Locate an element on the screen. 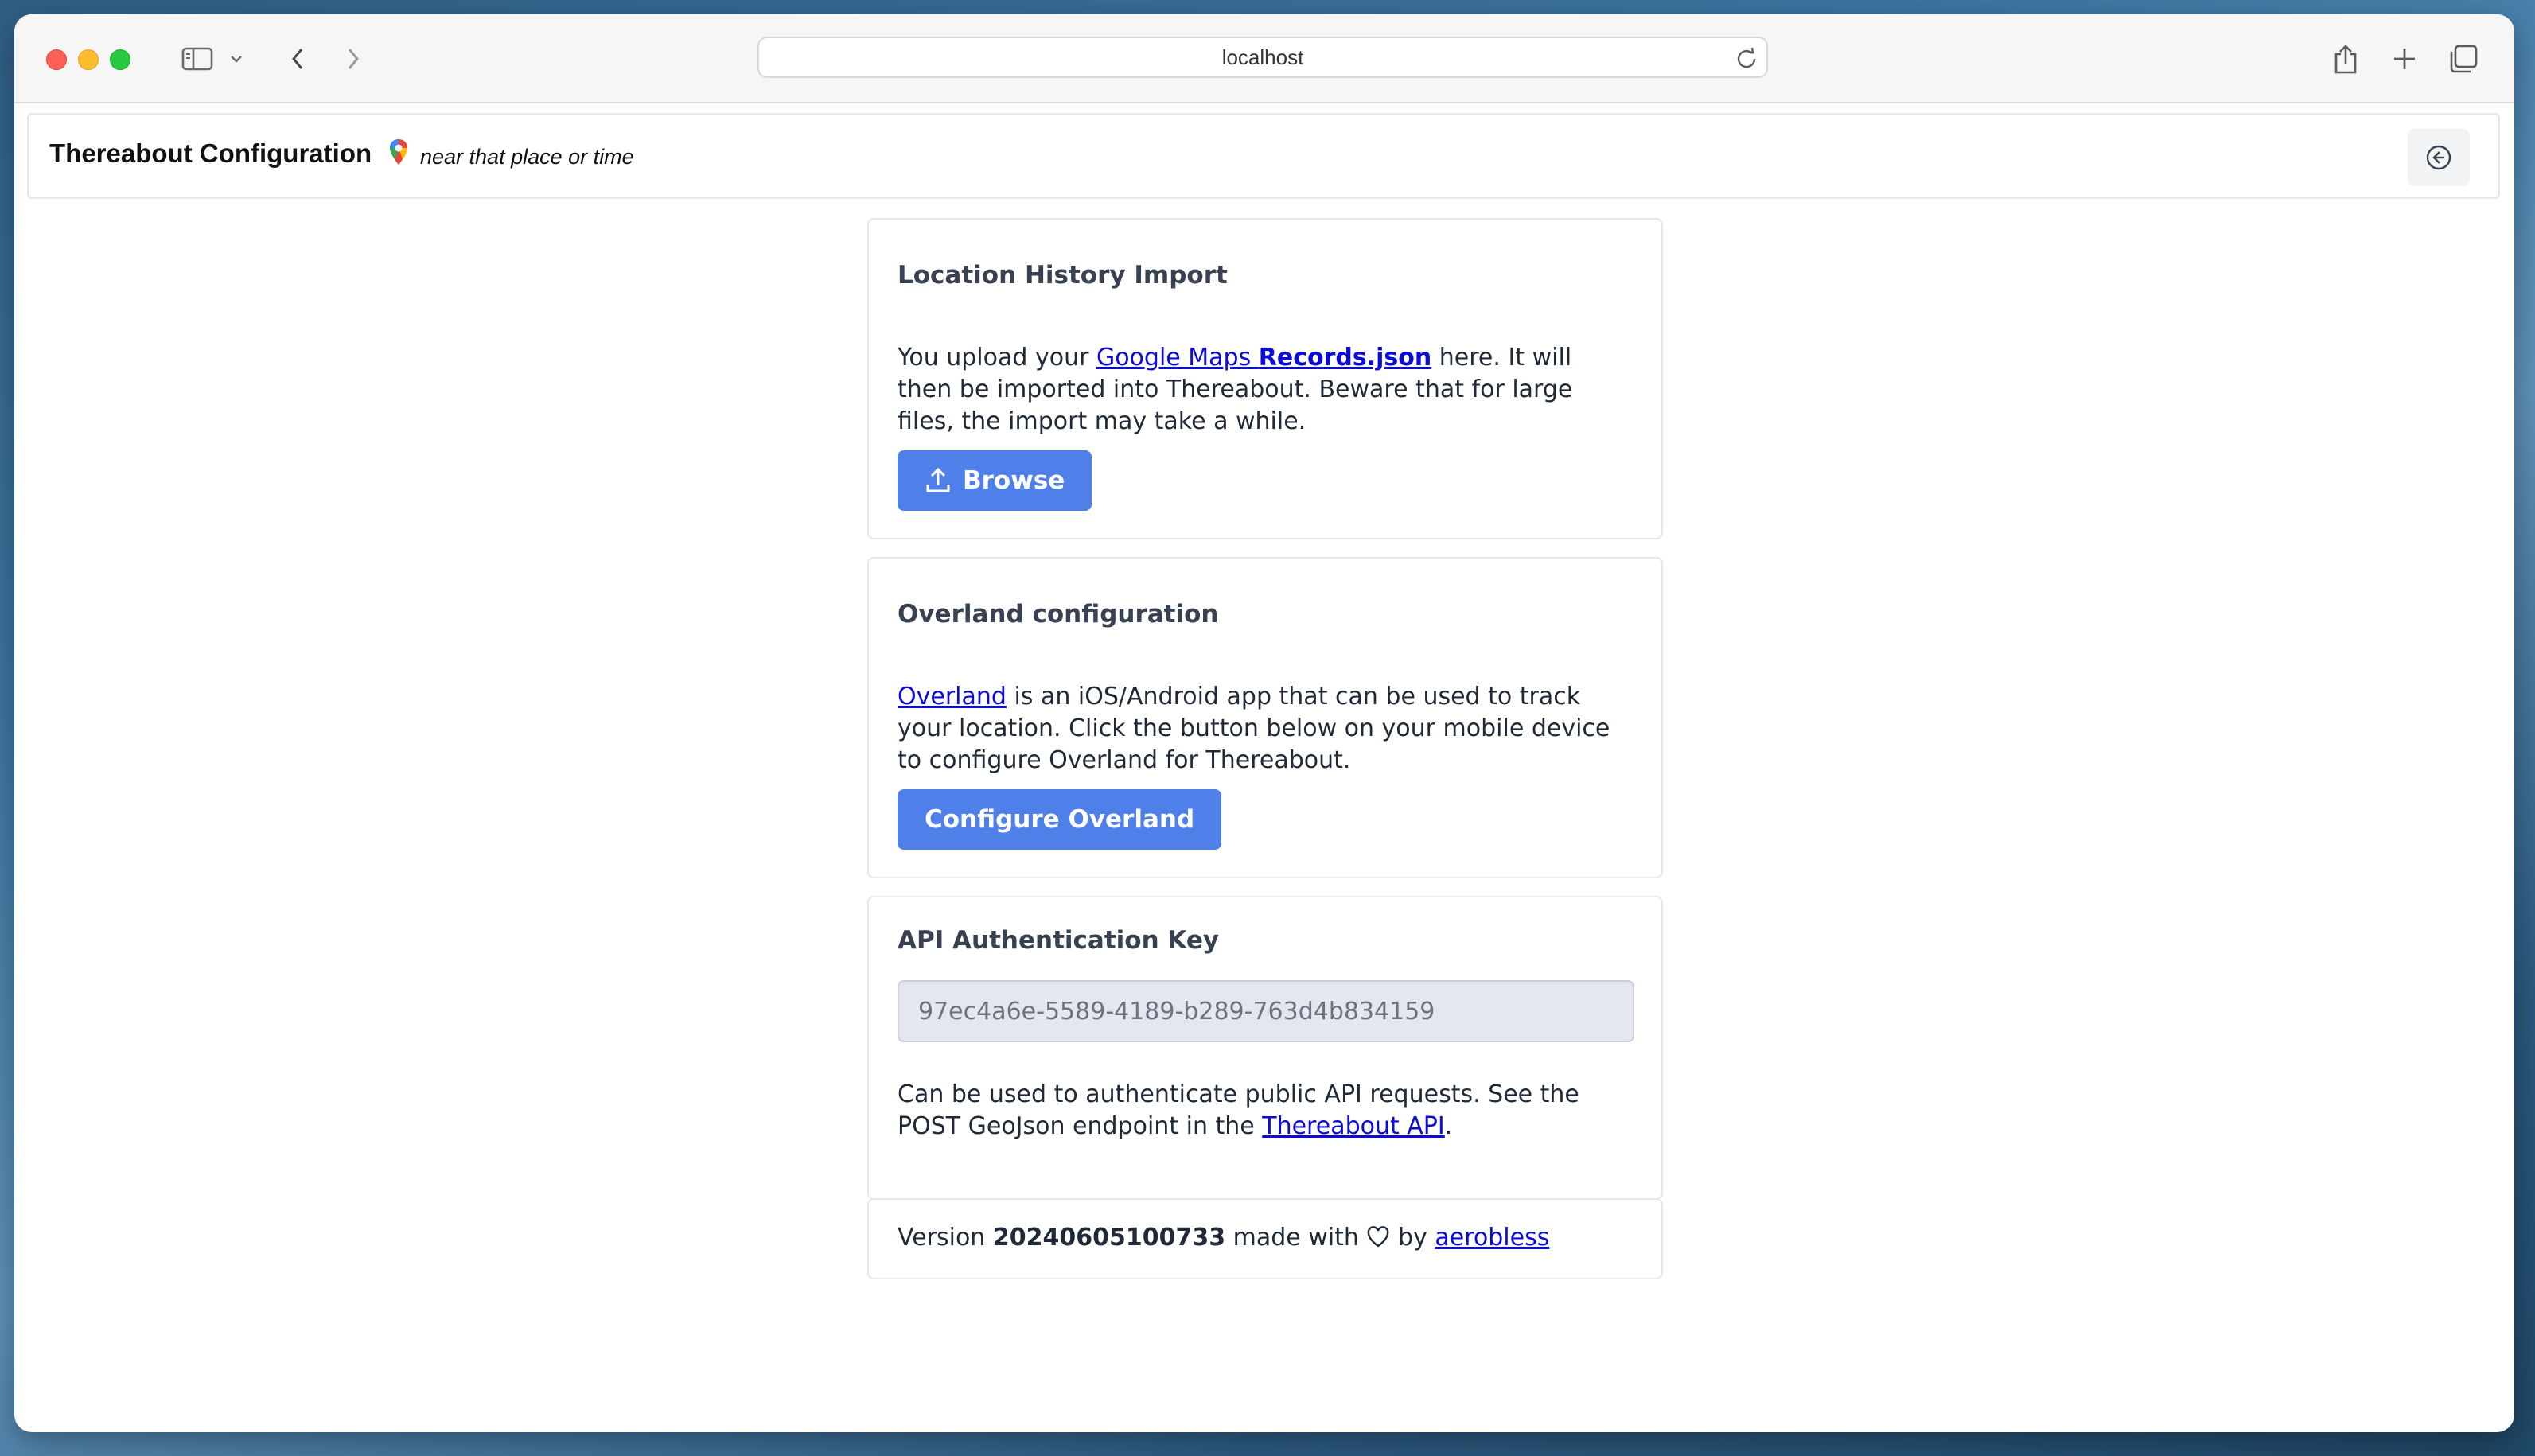  sidebar-toggle-icon is located at coordinates (197, 58).